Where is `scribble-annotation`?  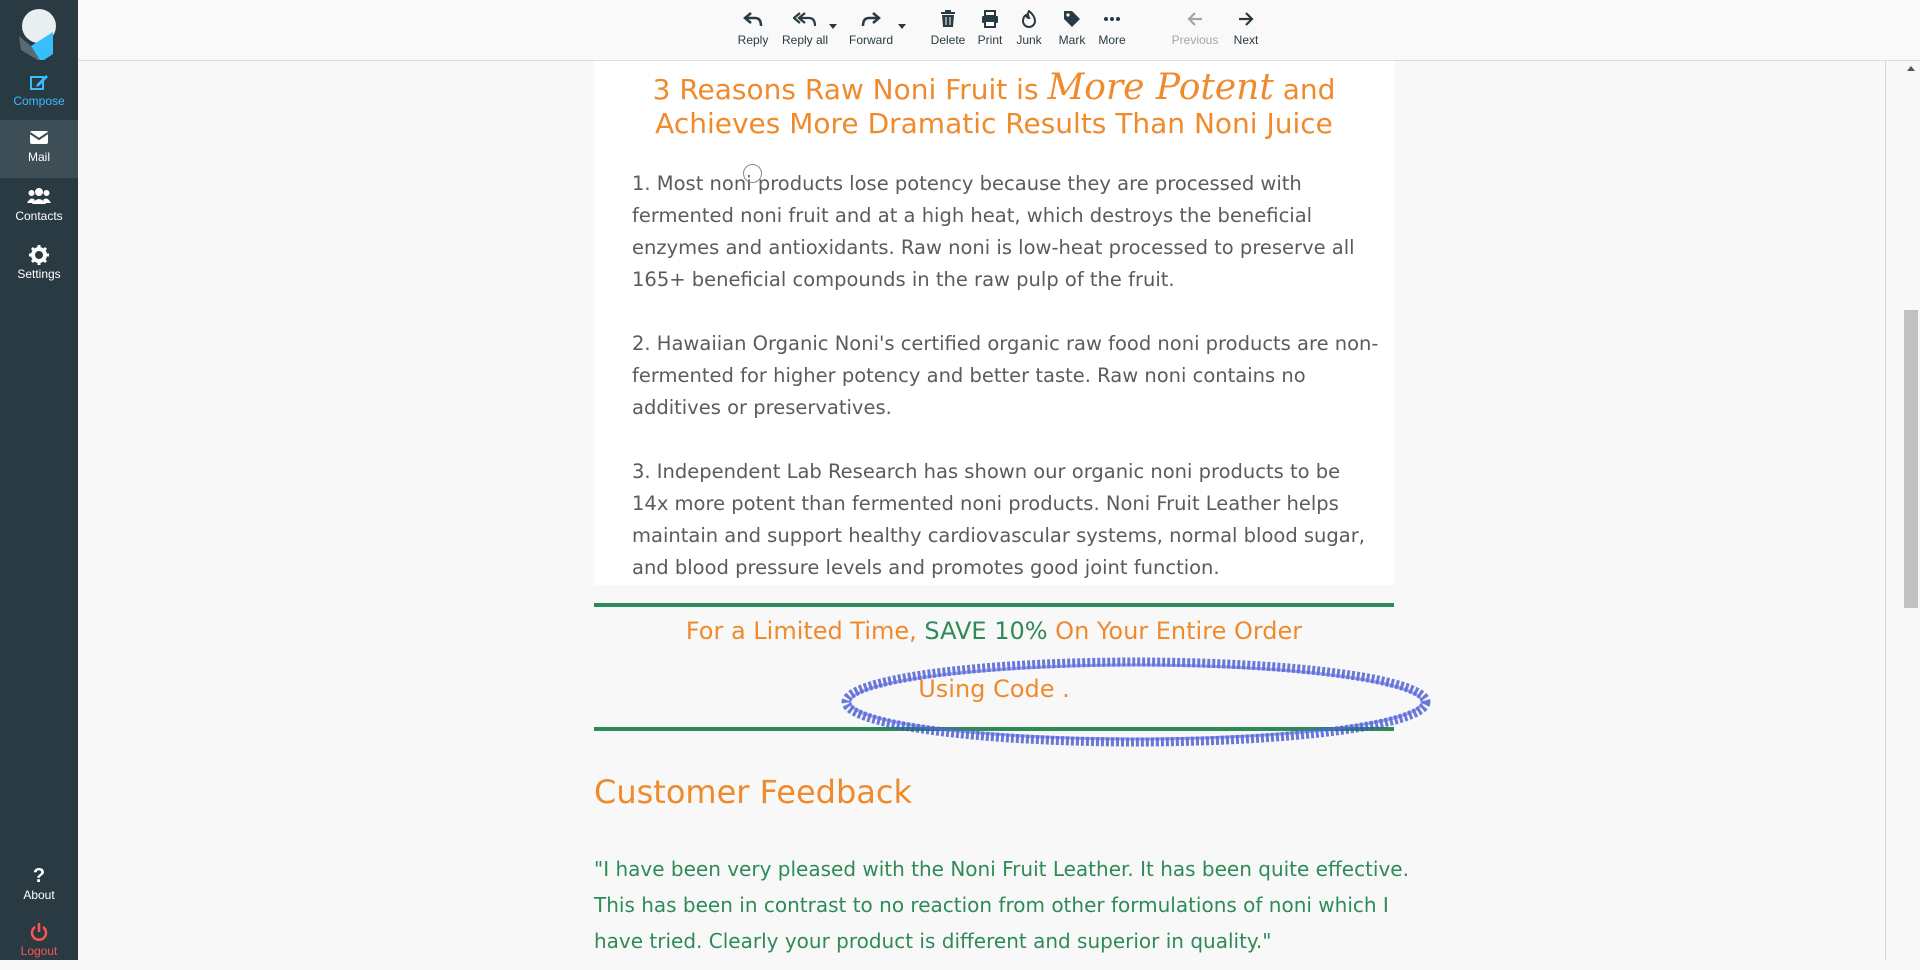
scribble-annotation is located at coordinates (1136, 702).